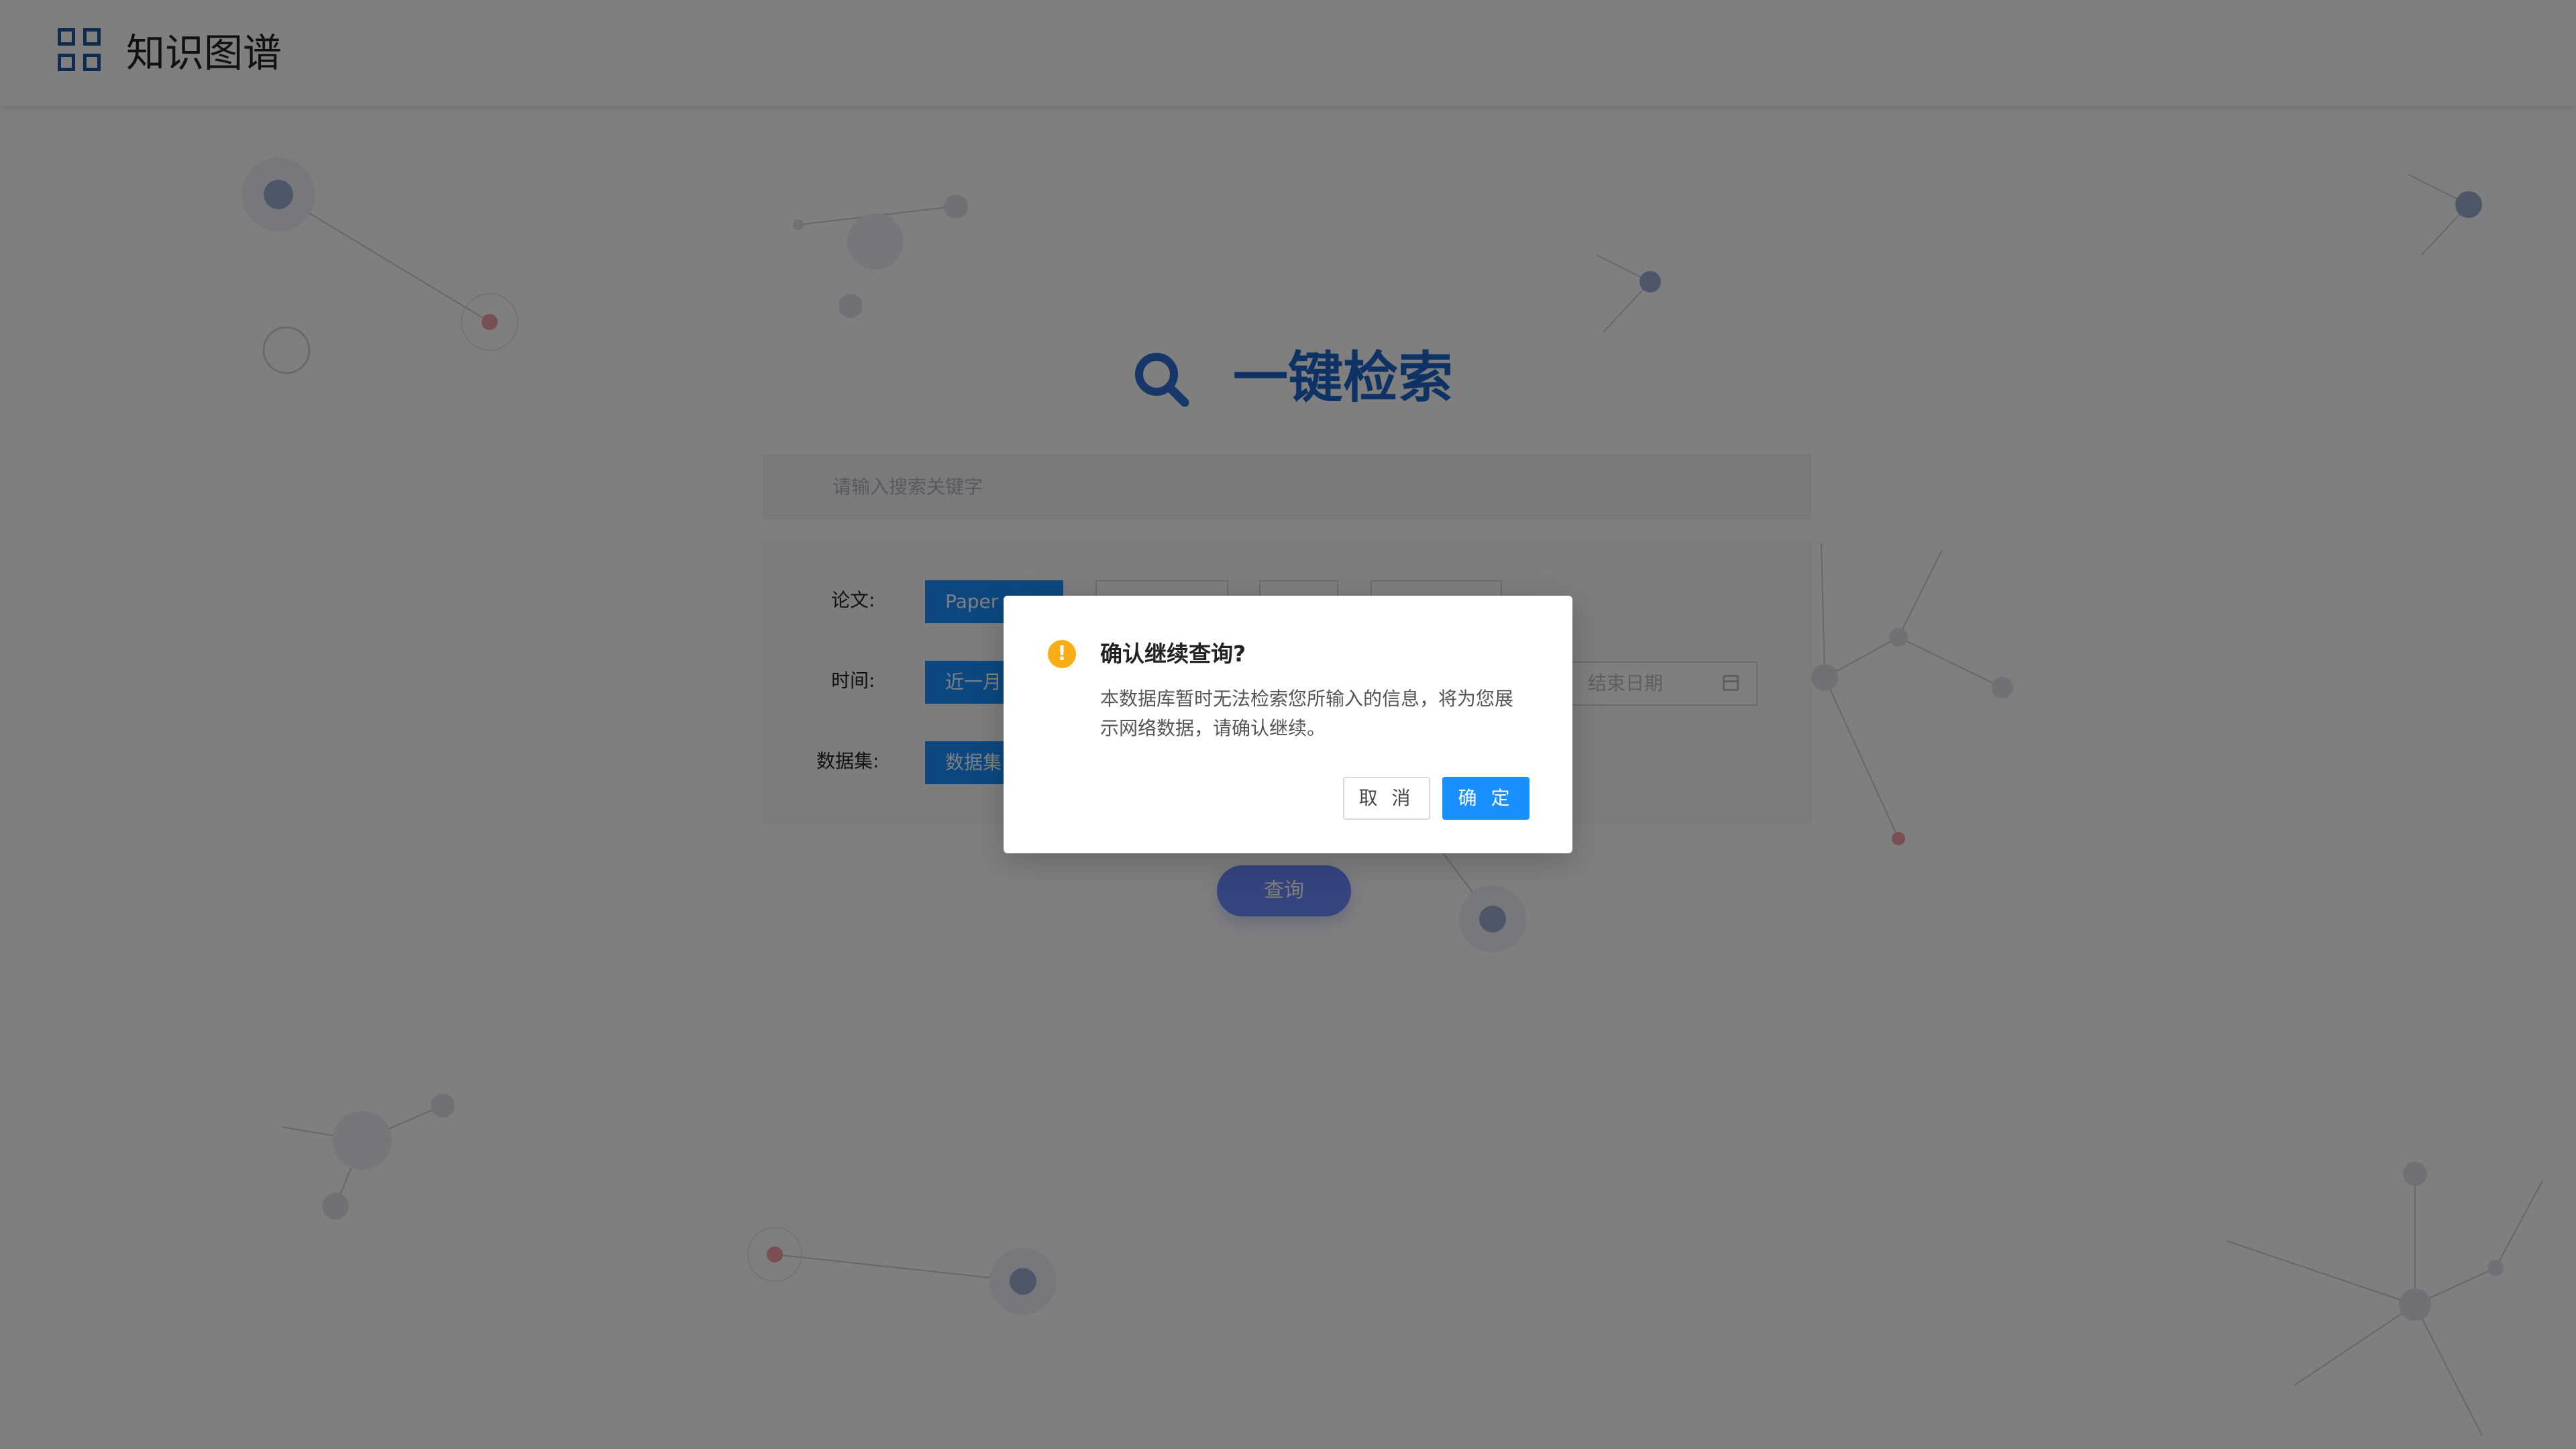  I want to click on cancel-button: 取 消, so click(1386, 798).